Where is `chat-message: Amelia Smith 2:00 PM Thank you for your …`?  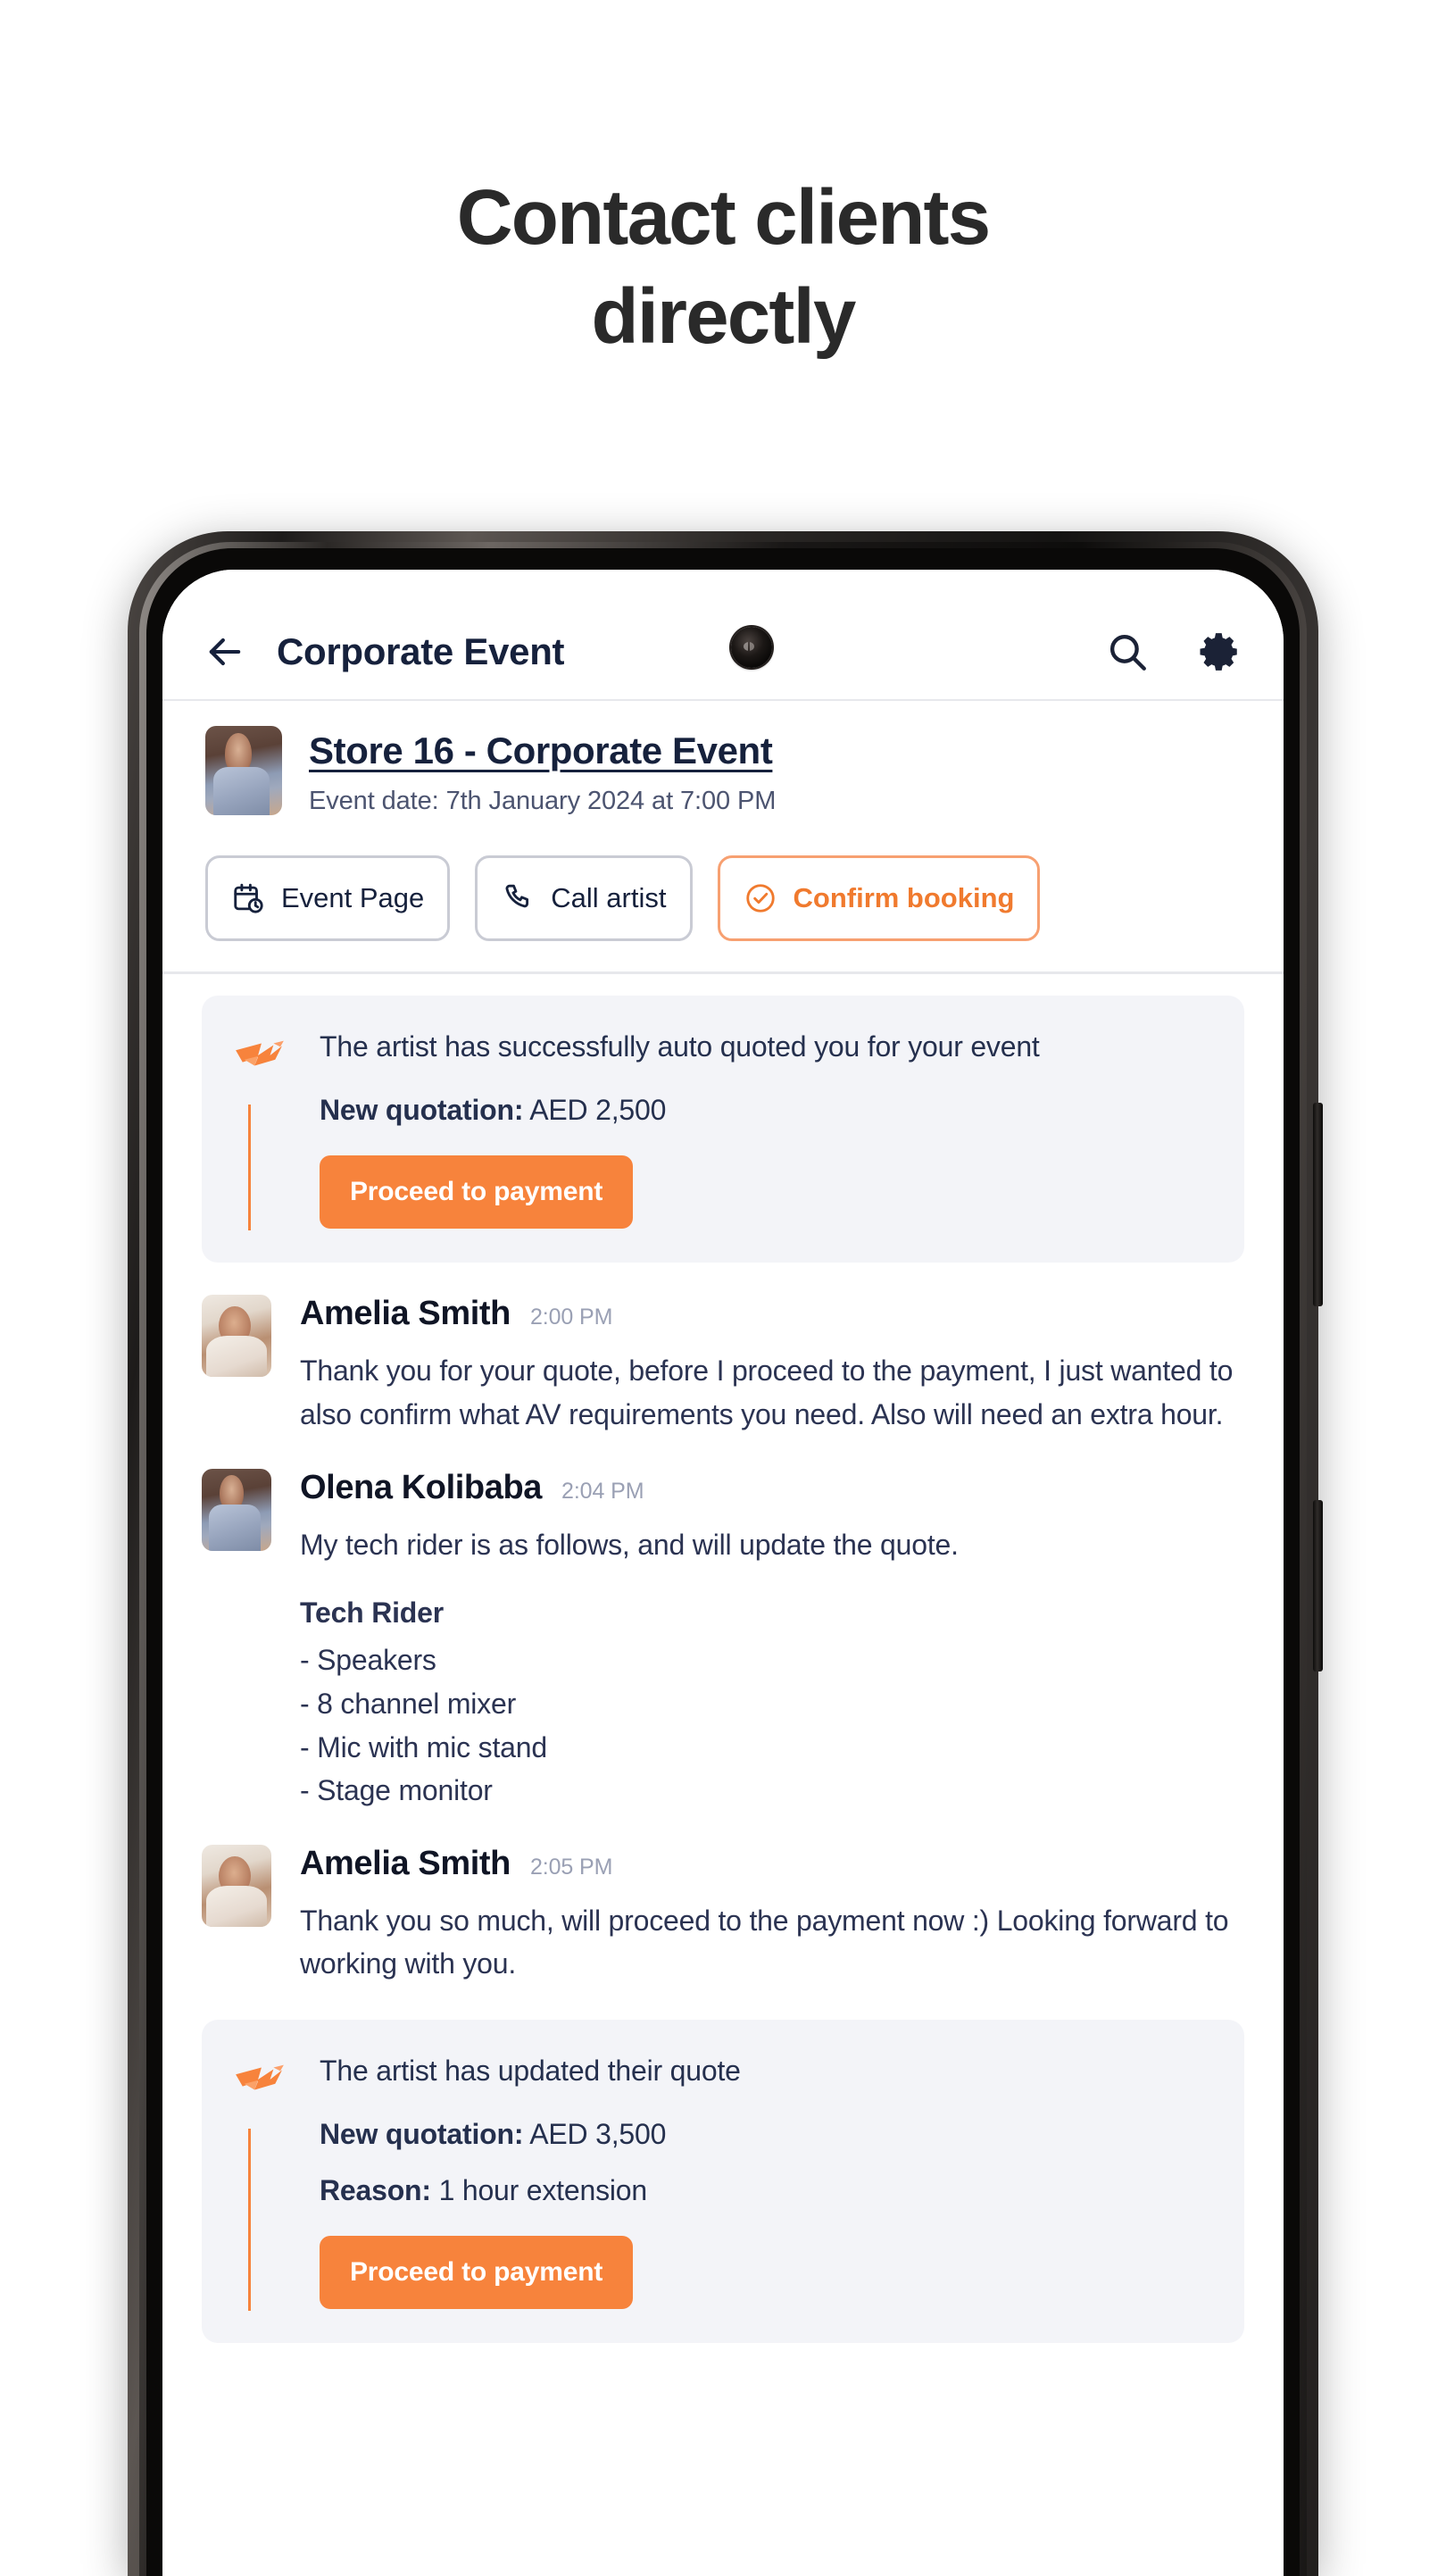
chat-message: Amelia Smith 2:00 PM Thank you for your … is located at coordinates (723, 1349).